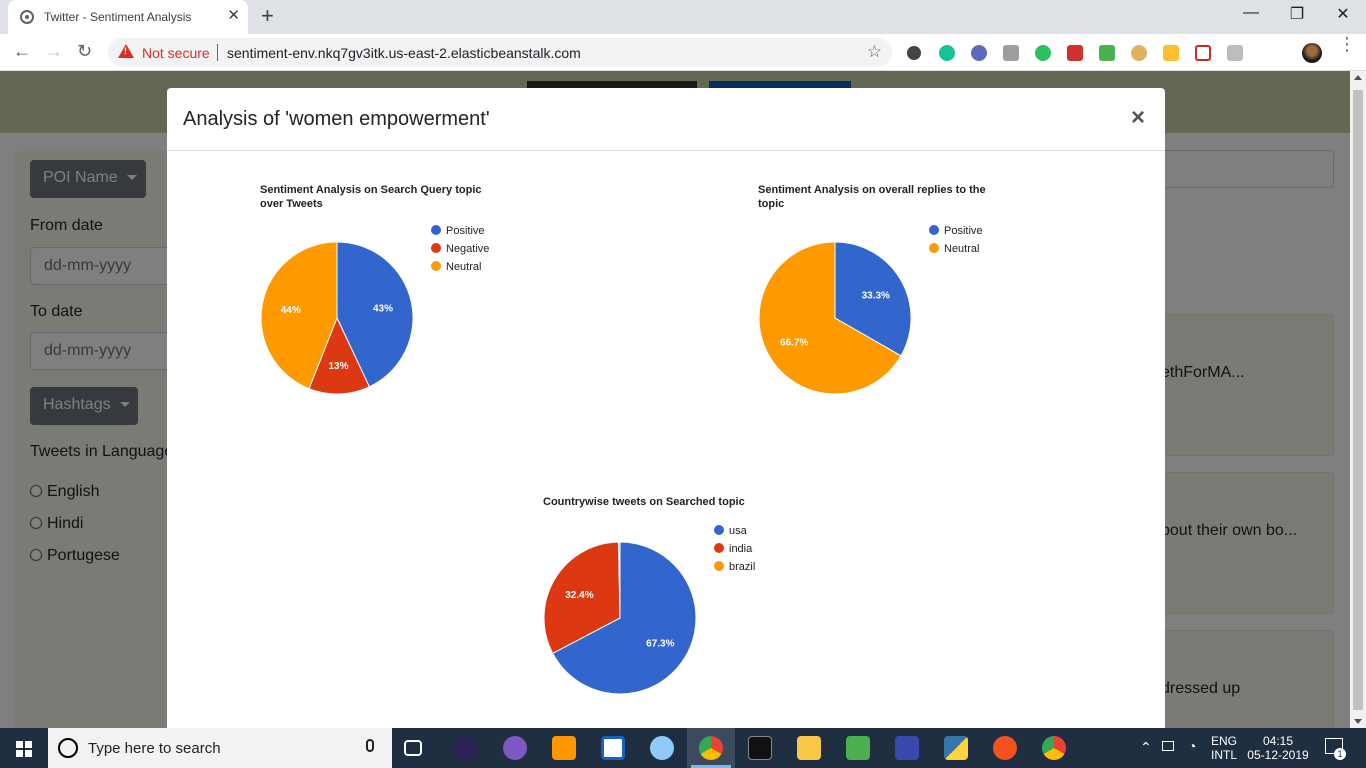 Image resolution: width=1366 pixels, height=768 pixels. What do you see at coordinates (1203, 53) in the screenshot?
I see `pocket-icon` at bounding box center [1203, 53].